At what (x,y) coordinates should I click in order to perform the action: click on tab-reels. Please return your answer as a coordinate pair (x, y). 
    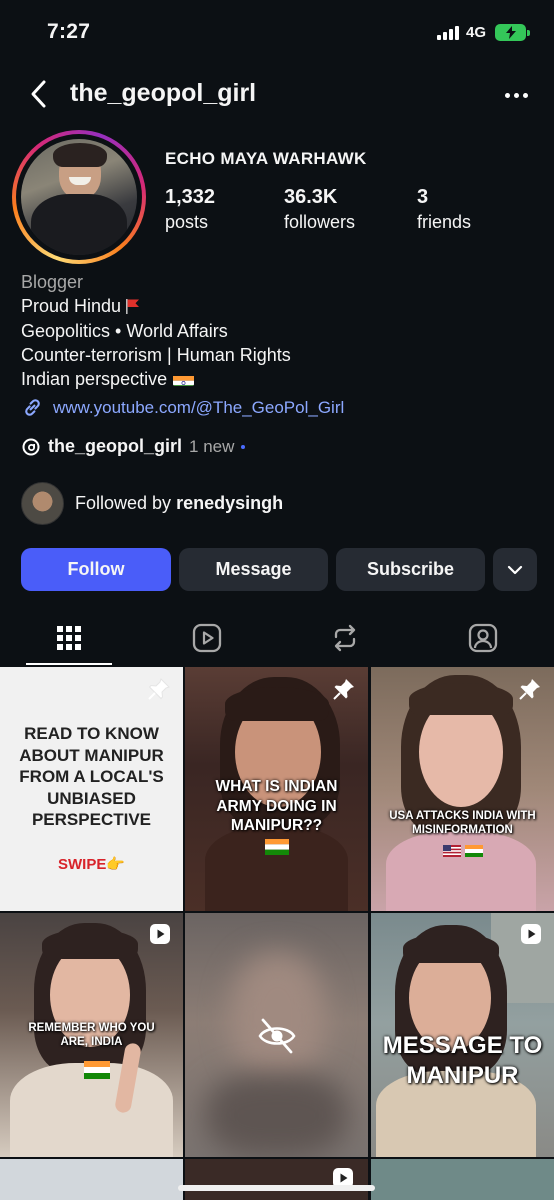
    Looking at the image, I should click on (207, 638).